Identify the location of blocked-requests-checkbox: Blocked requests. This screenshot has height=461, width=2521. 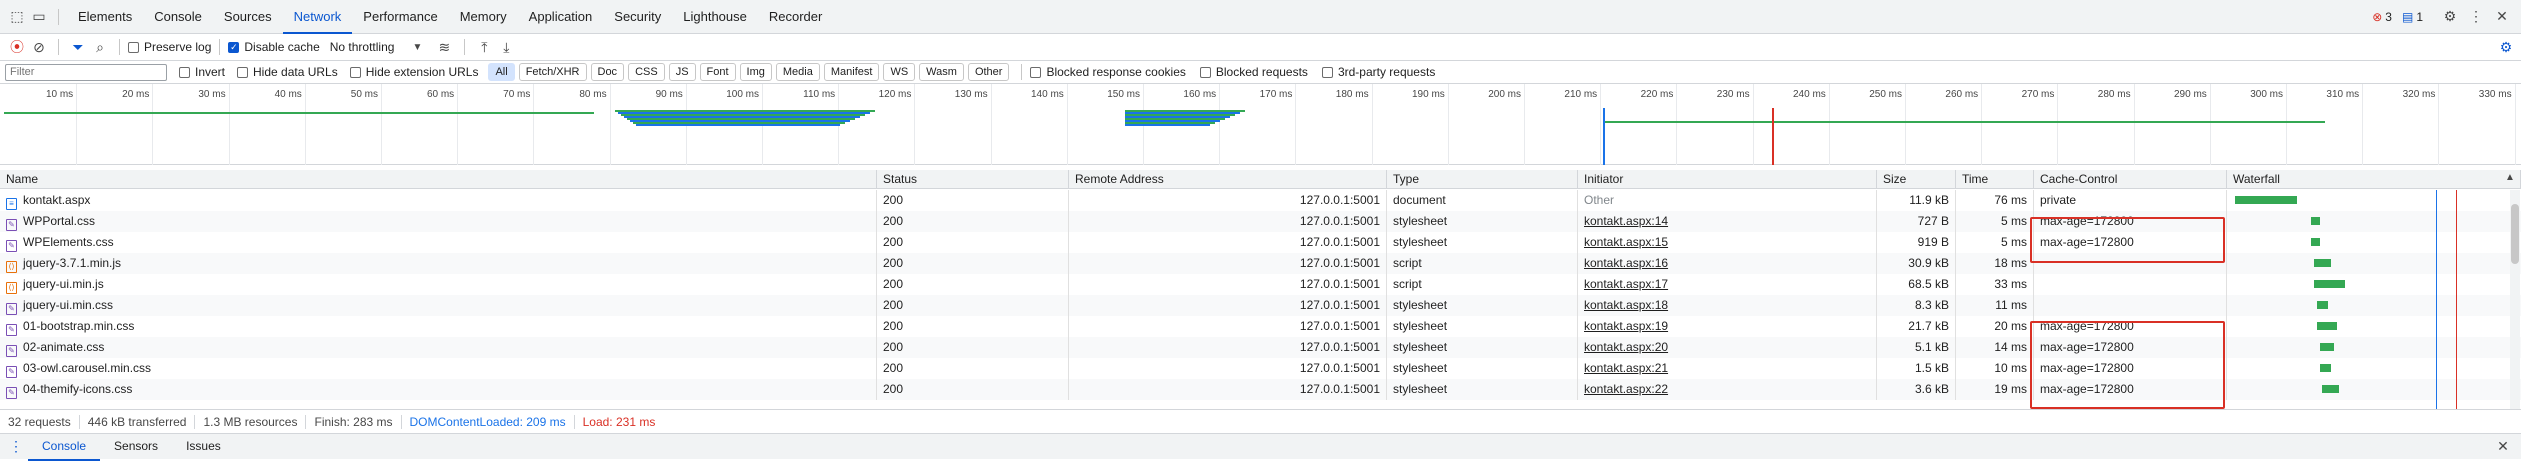
(1253, 72).